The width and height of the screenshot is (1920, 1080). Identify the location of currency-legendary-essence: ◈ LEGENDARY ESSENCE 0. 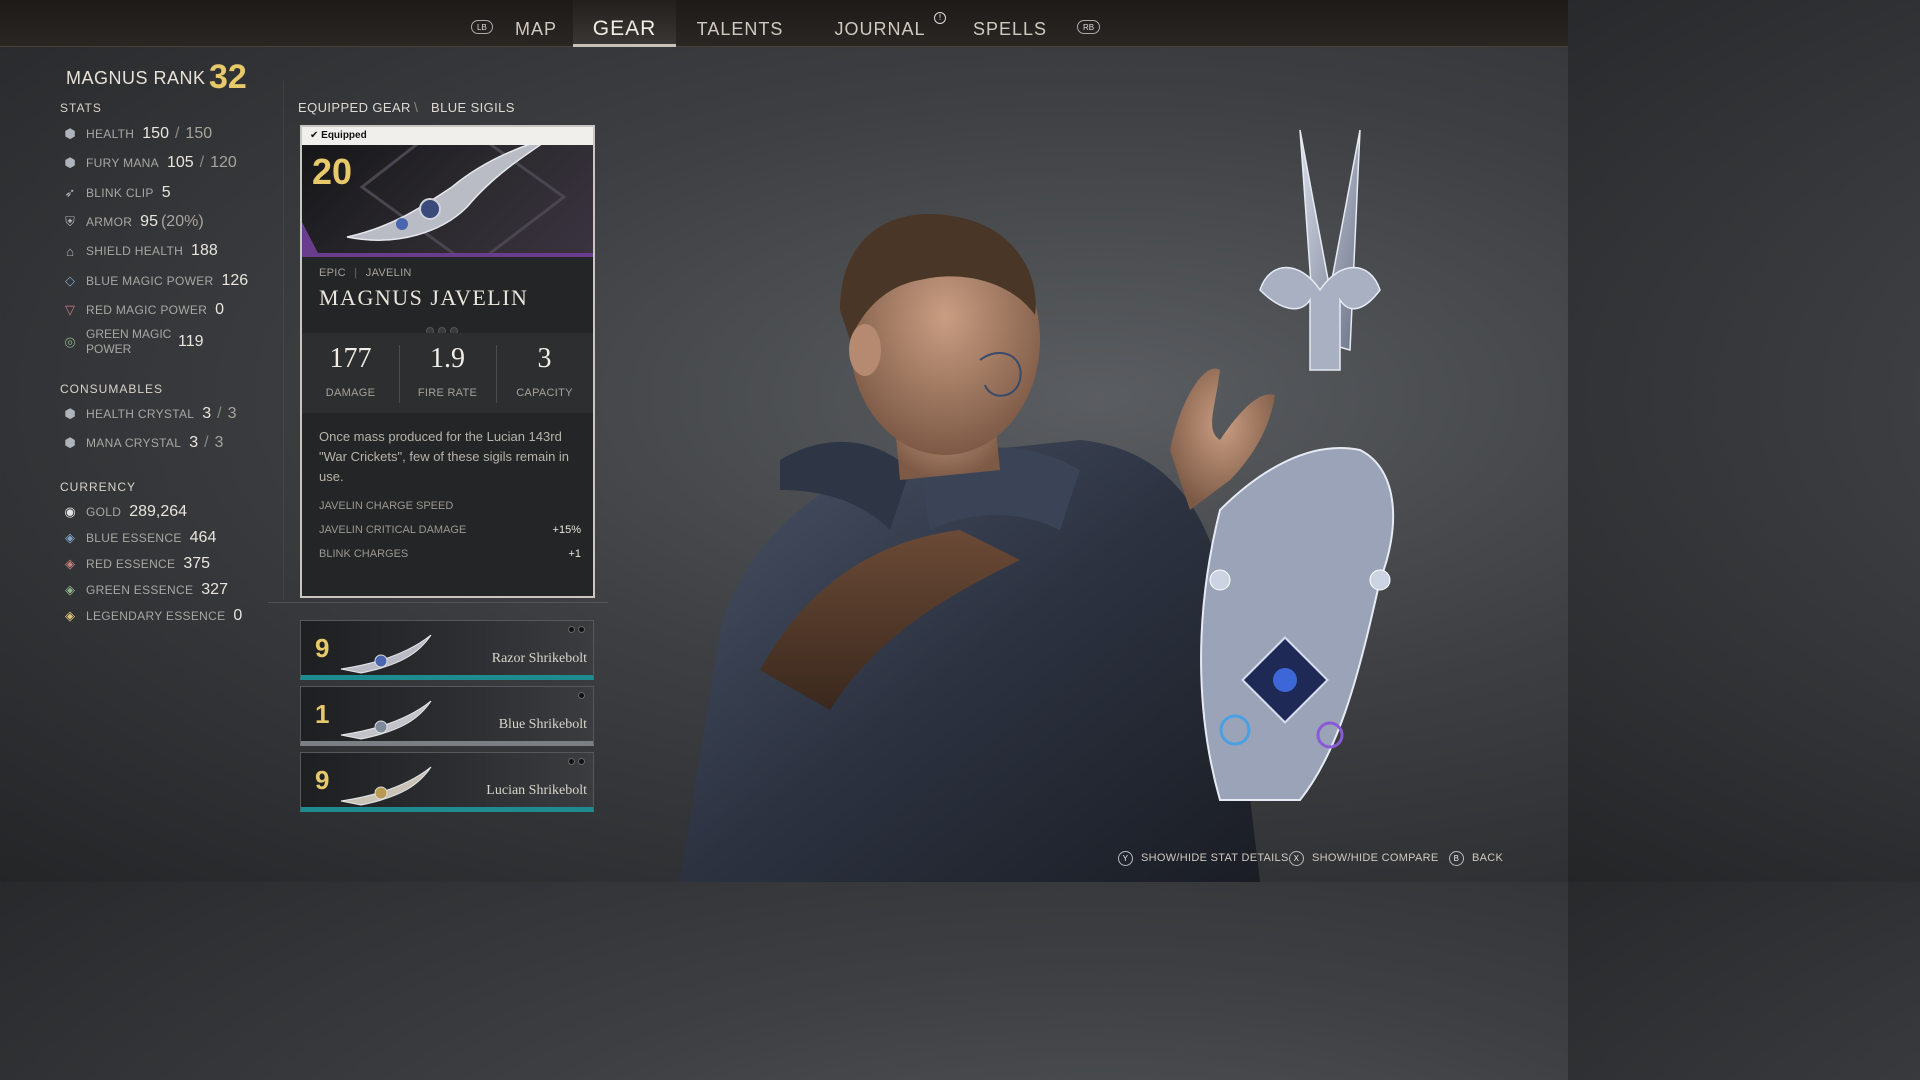
(152, 616).